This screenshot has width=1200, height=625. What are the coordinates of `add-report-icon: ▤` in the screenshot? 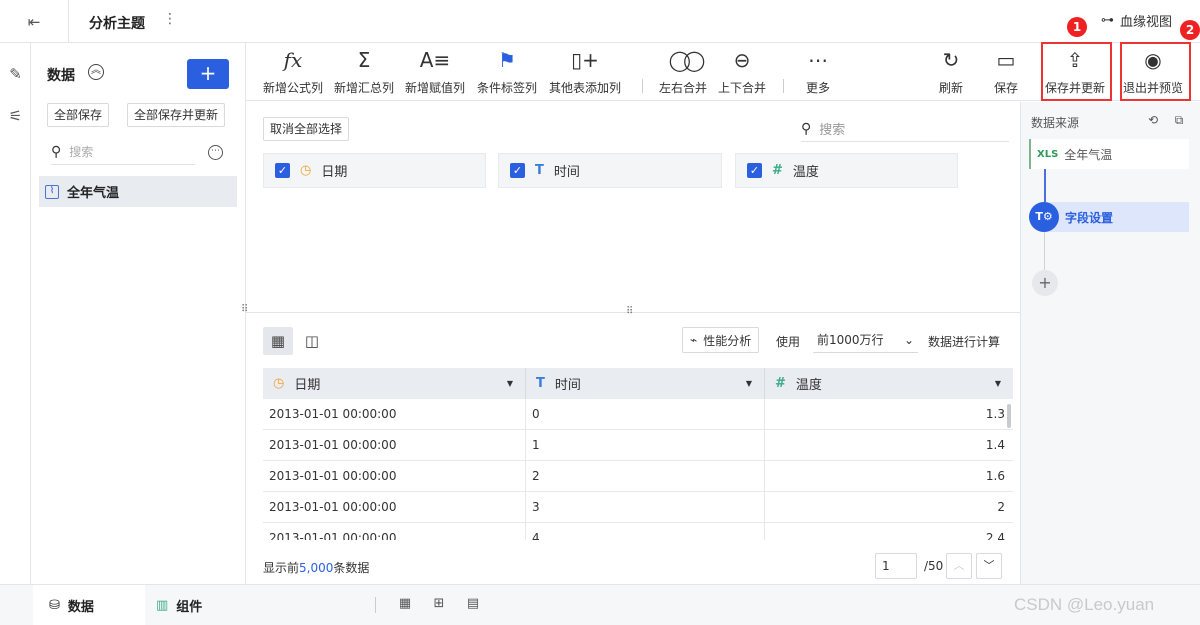 It's located at (473, 604).